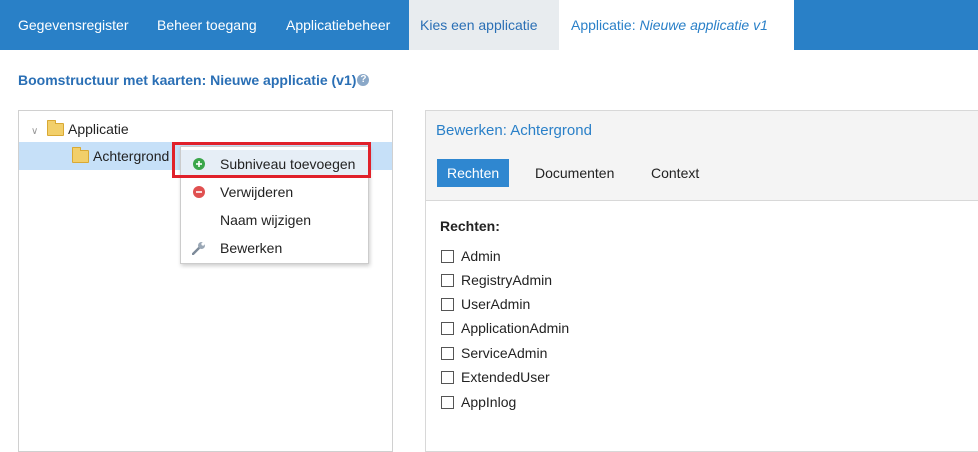  I want to click on checkbox-label: RegistryAdmin, so click(507, 280).